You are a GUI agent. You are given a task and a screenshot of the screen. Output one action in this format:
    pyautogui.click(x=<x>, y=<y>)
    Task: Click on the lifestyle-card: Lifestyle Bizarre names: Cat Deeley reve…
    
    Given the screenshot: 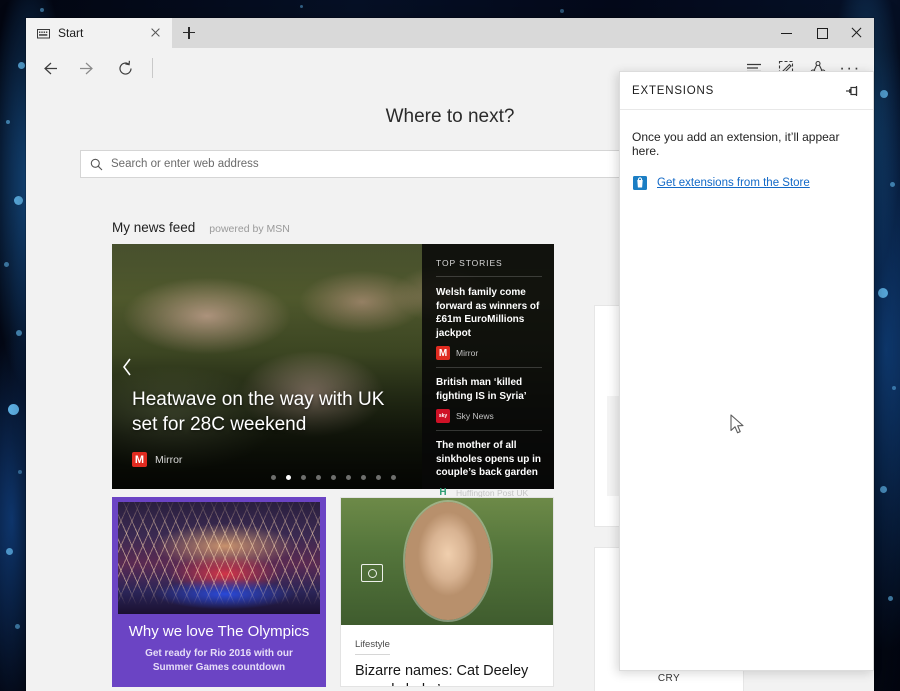 What is the action you would take?
    pyautogui.click(x=447, y=592)
    